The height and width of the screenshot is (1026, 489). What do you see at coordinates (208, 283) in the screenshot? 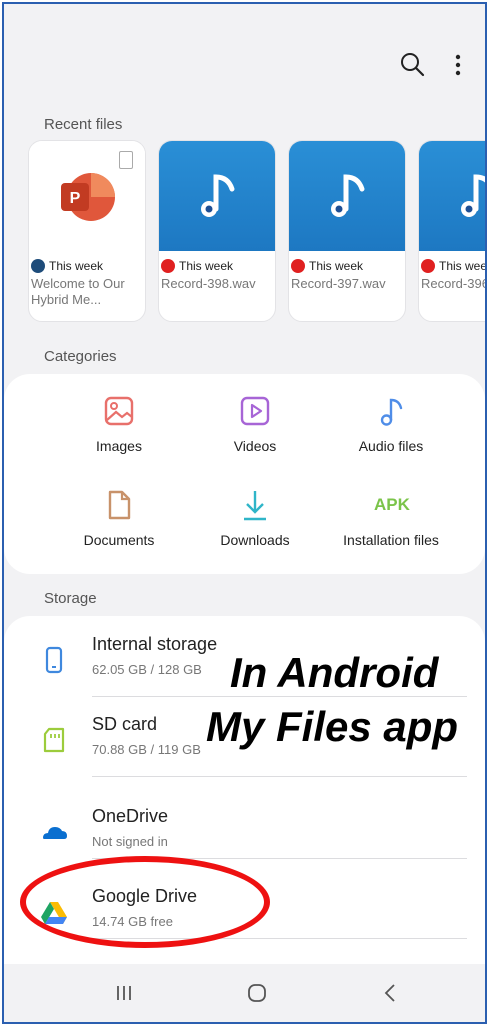
I see `recent-file-name: Record-398.wav` at bounding box center [208, 283].